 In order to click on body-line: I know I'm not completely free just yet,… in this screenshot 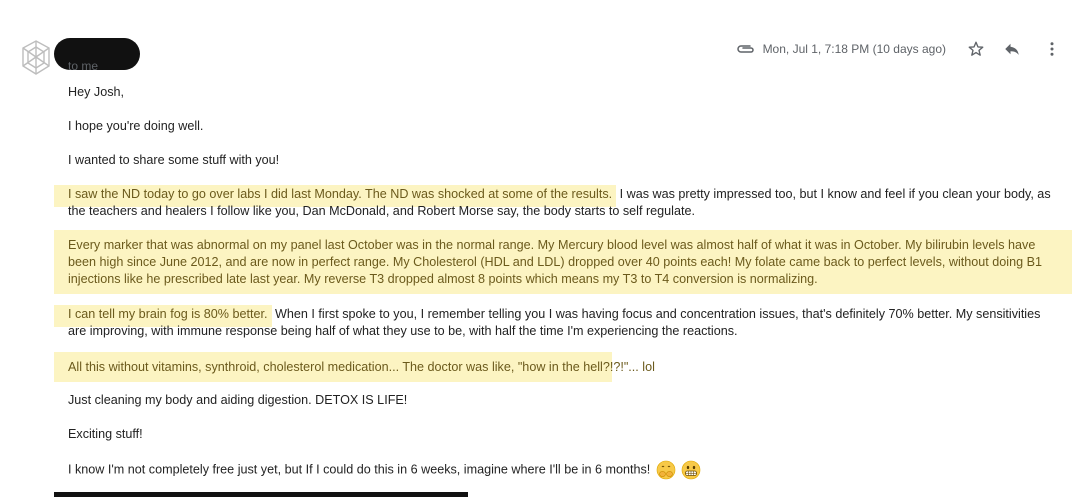, I will do `click(384, 470)`.